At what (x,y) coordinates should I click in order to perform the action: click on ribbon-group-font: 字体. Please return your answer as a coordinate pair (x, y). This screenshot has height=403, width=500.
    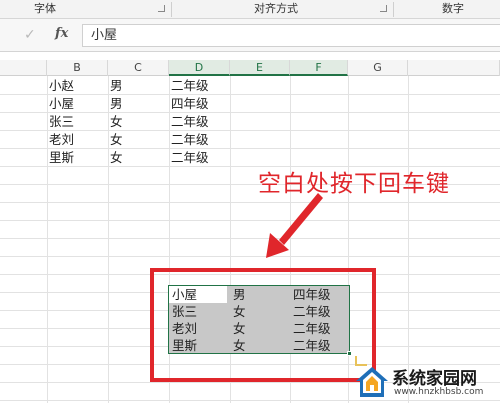
    Looking at the image, I should click on (85, 9).